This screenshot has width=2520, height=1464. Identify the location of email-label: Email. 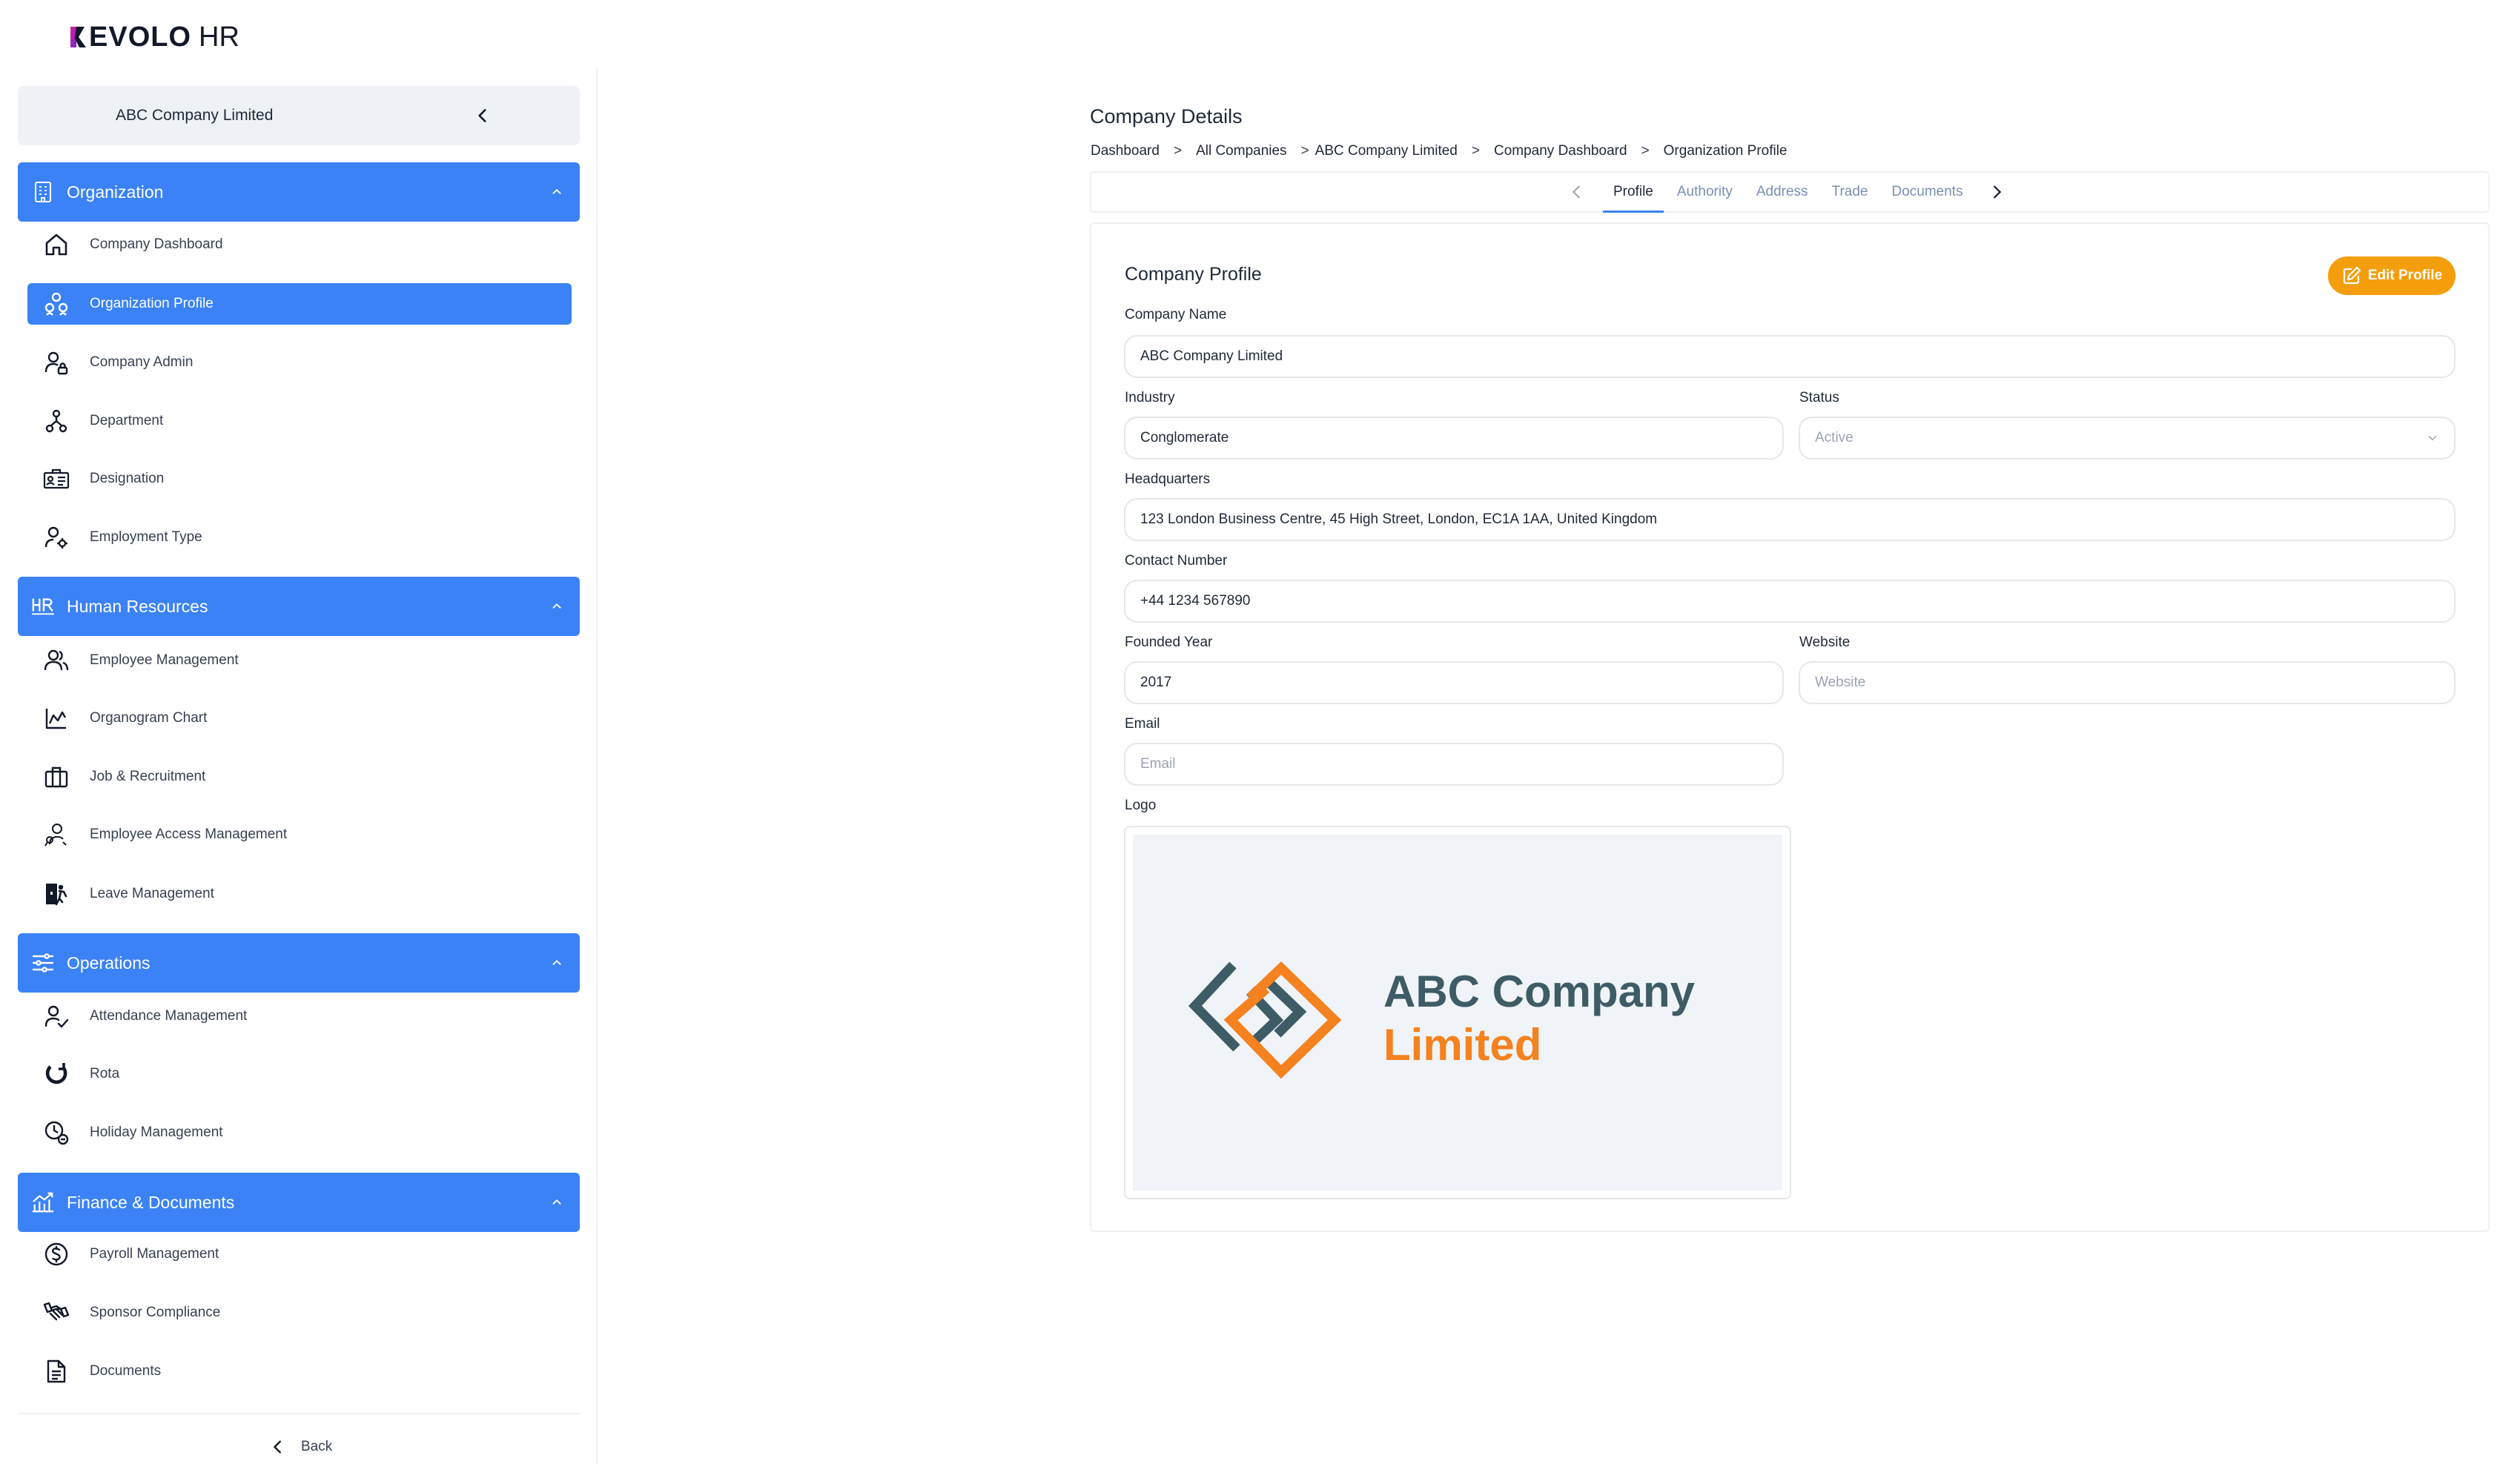
(1142, 724).